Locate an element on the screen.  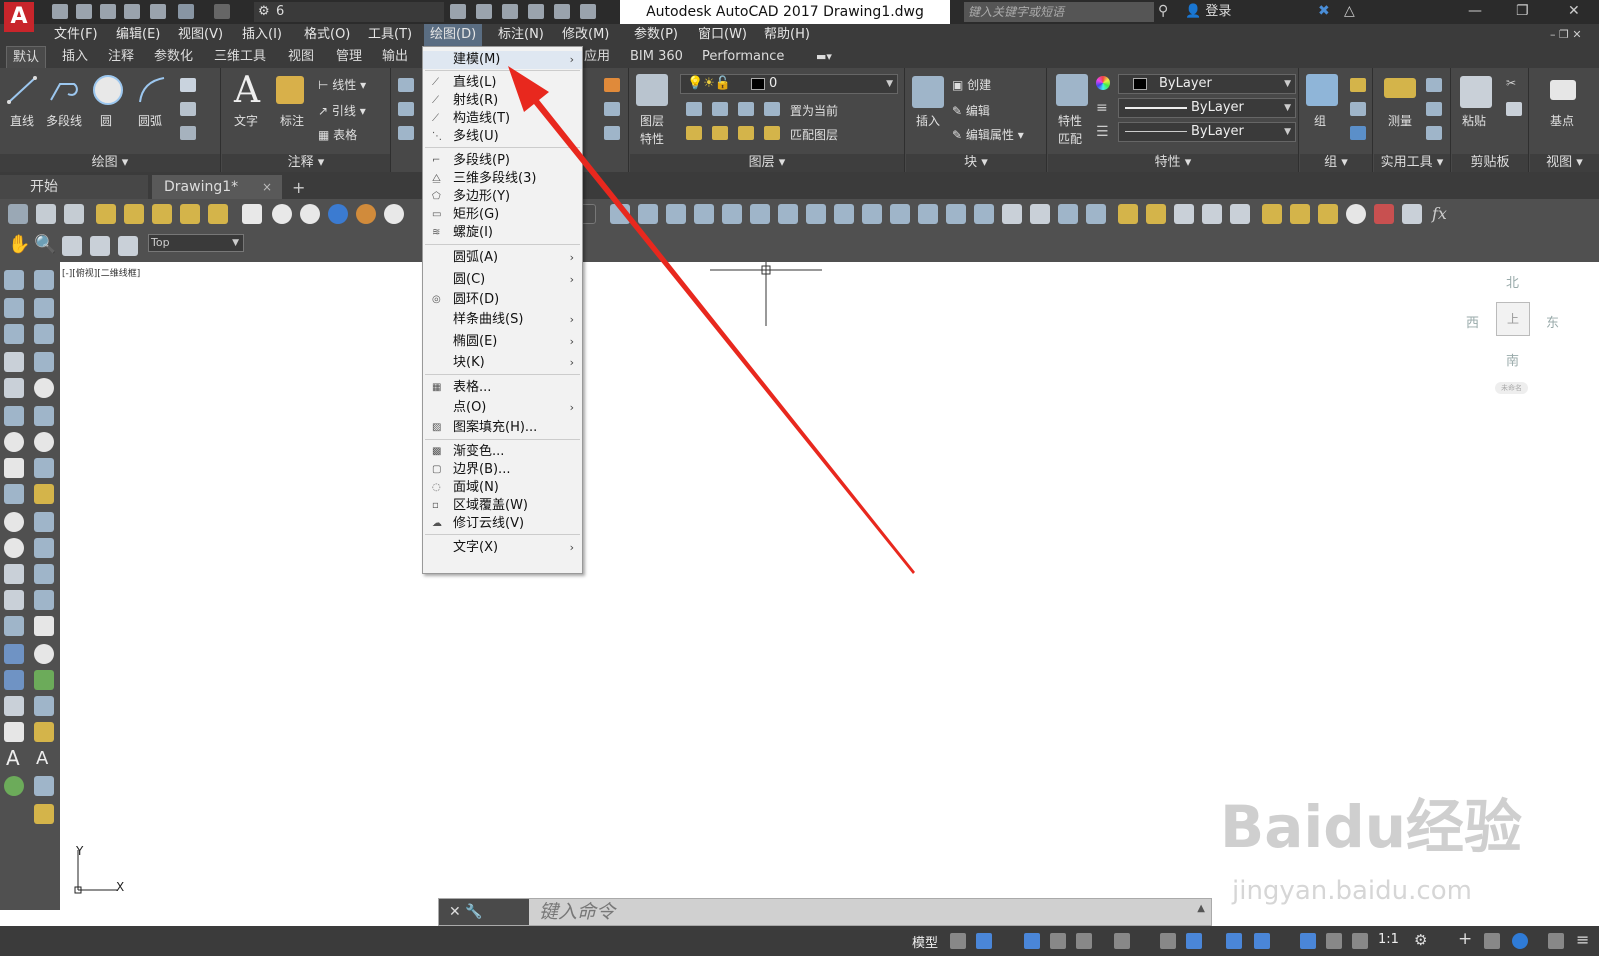
table-icon is located at coordinates (14, 732).